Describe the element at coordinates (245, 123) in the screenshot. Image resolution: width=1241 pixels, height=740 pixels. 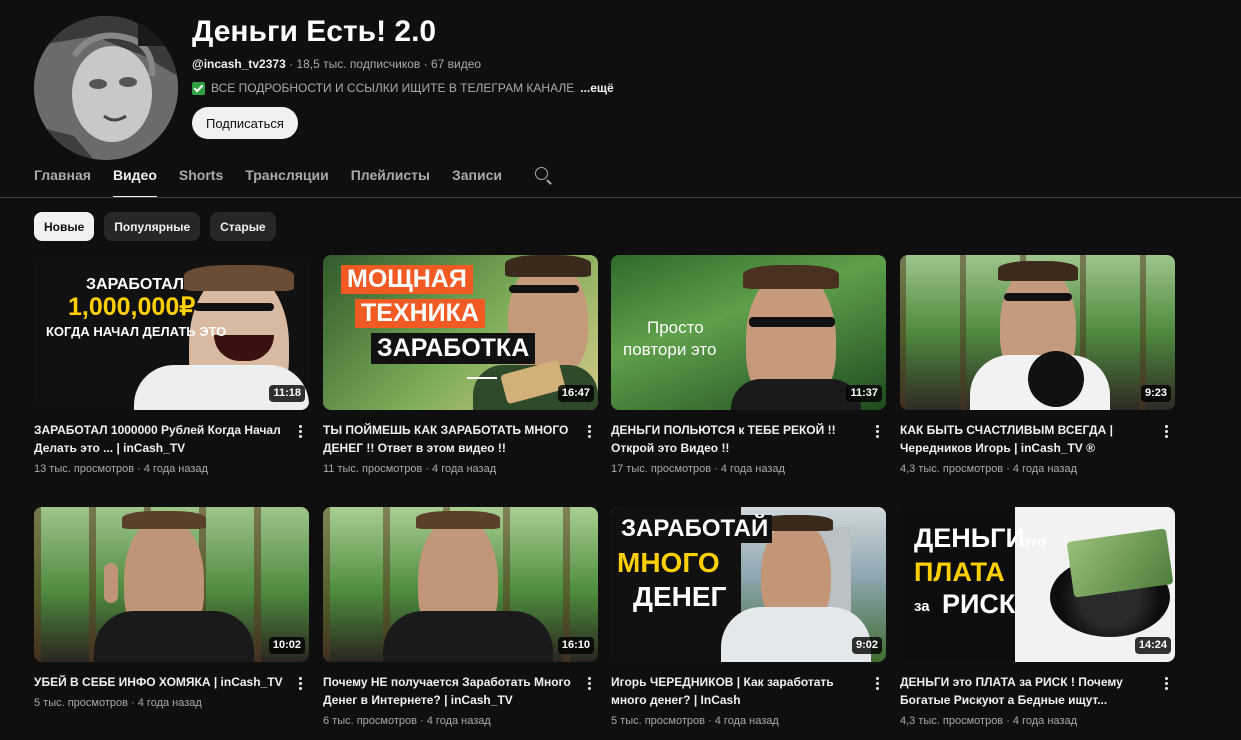
I see `subscribe-button: Подписаться` at that location.